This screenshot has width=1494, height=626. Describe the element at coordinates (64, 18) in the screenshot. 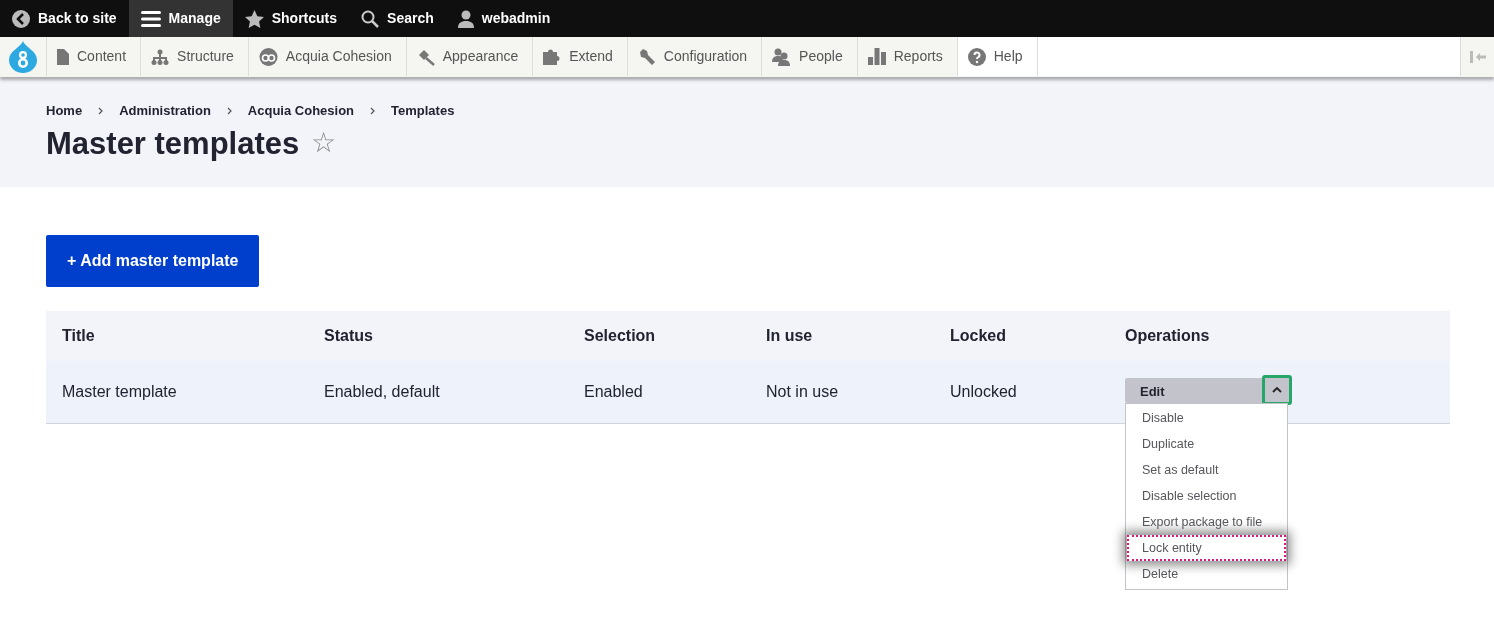

I see `toolbar-item: Back to site` at that location.